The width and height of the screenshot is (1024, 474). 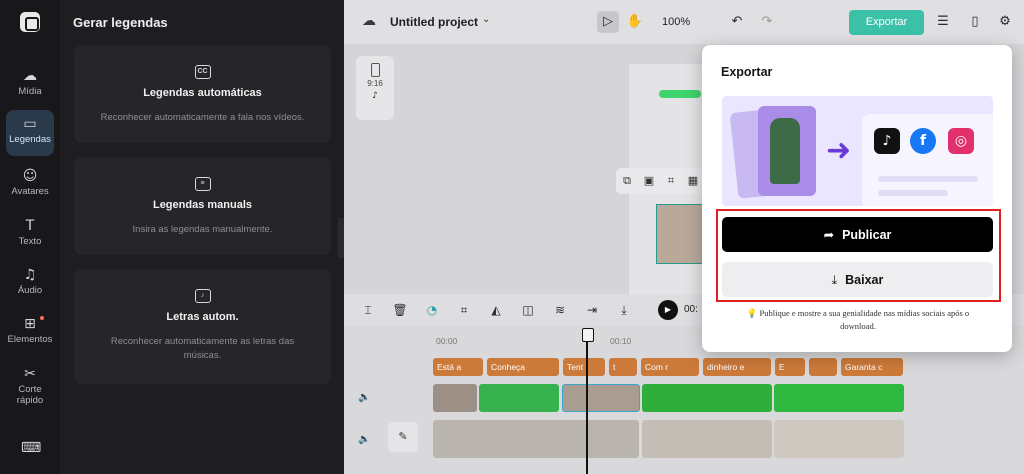 What do you see at coordinates (785, 151) in the screenshot?
I see `person-illustration` at bounding box center [785, 151].